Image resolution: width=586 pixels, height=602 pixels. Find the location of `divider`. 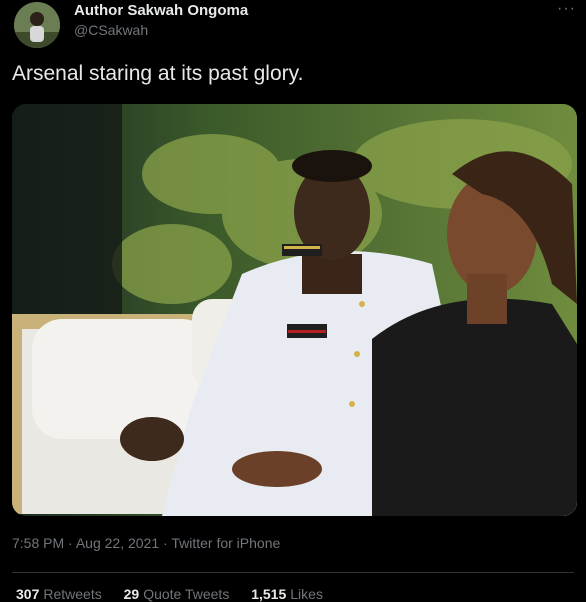

divider is located at coordinates (293, 572).